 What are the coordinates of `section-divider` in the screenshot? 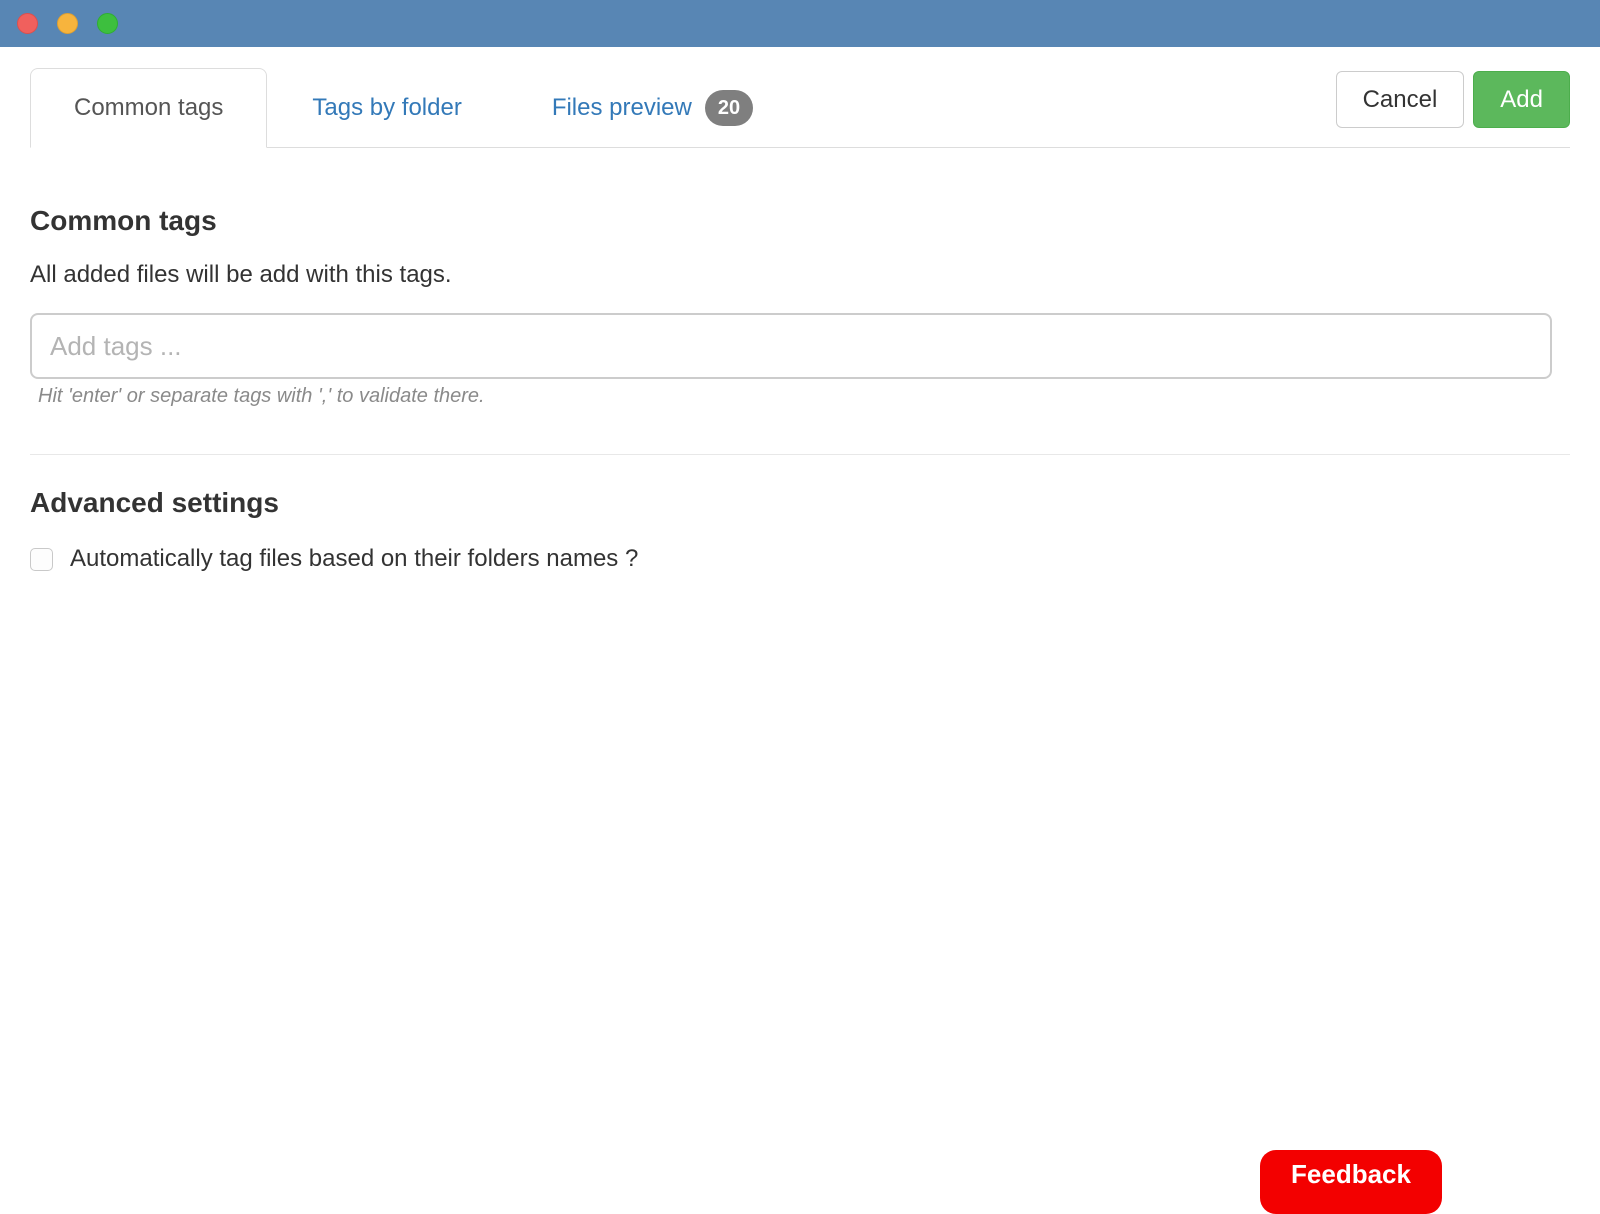 It's located at (800, 454).